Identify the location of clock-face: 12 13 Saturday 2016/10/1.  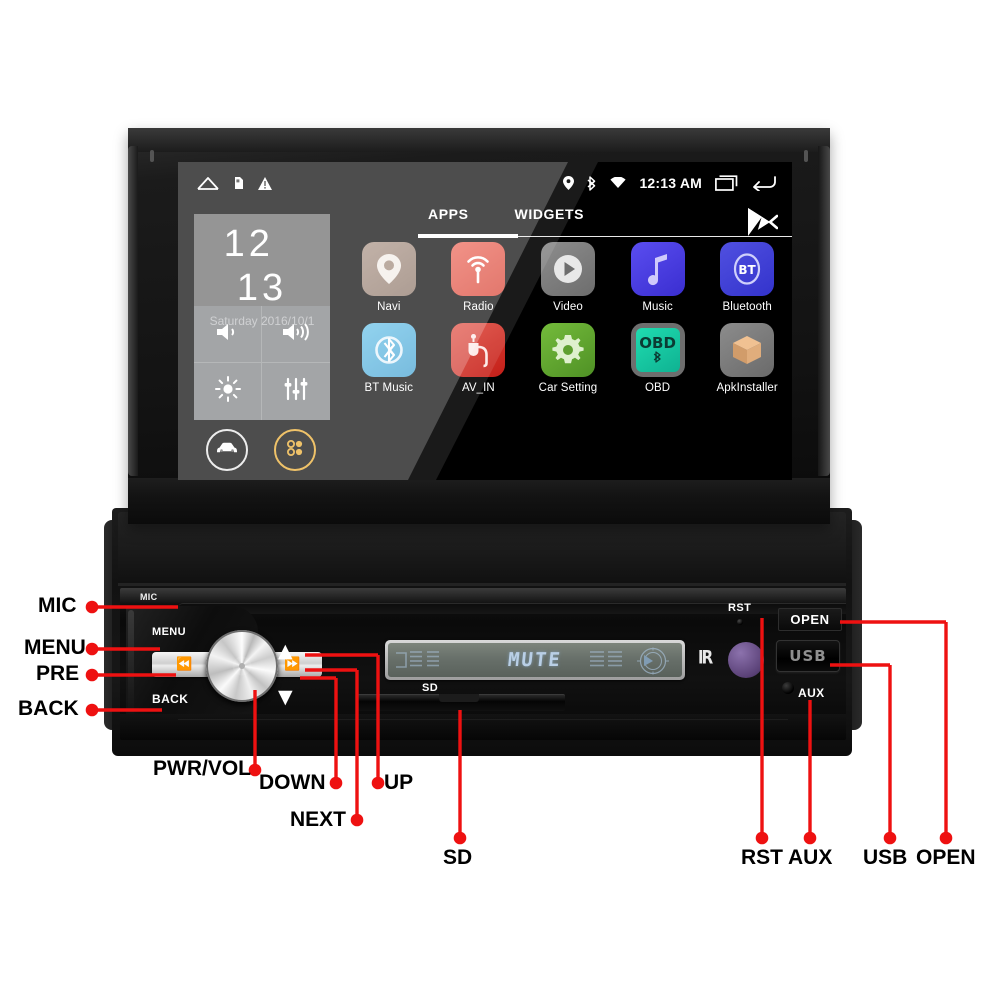
(262, 271).